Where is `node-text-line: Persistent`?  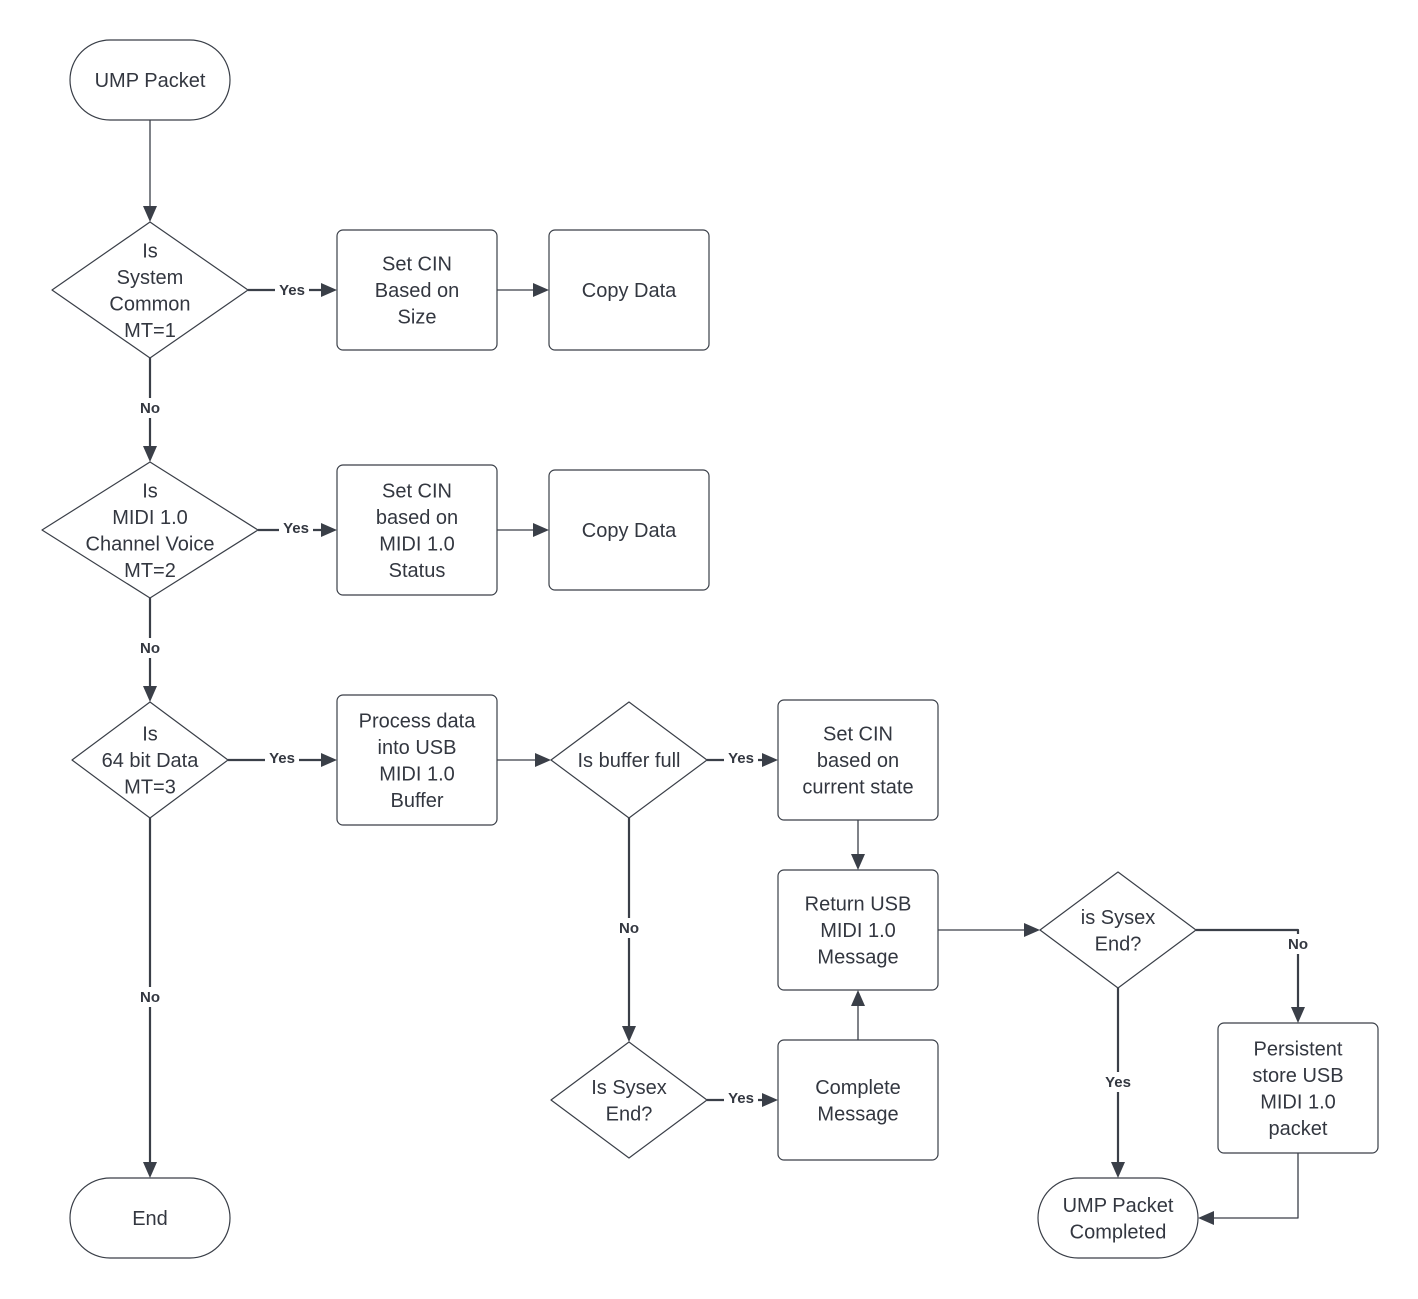 node-text-line: Persistent is located at coordinates (1298, 1049).